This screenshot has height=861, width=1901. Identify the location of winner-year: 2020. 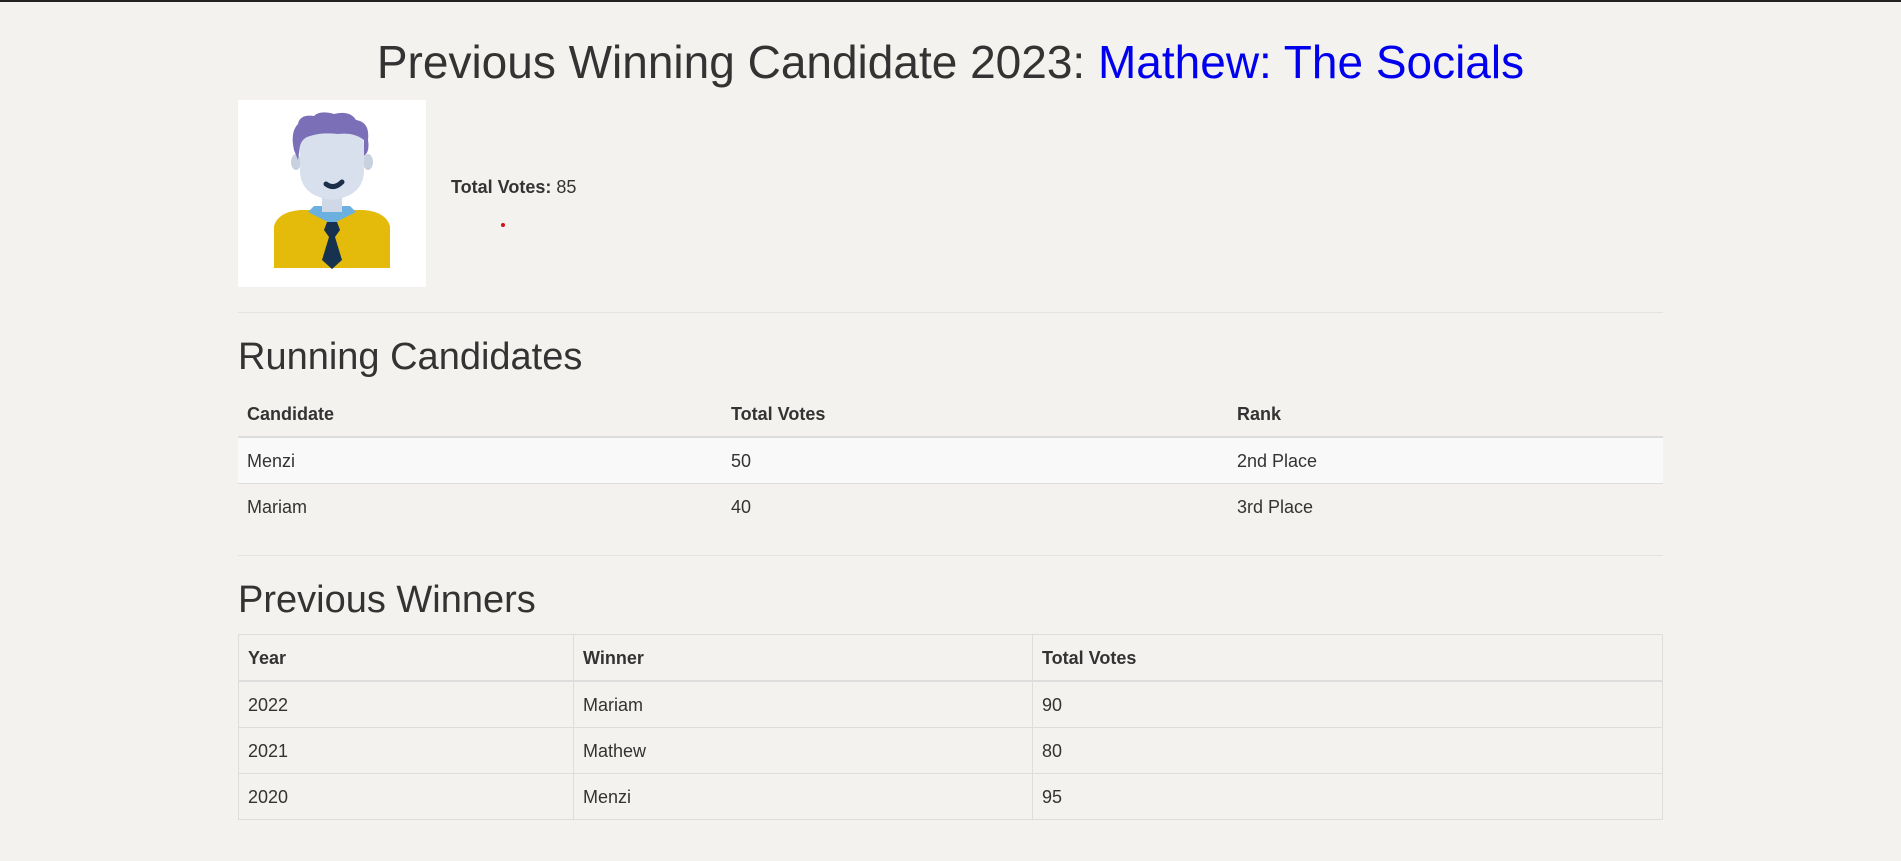
(406, 796).